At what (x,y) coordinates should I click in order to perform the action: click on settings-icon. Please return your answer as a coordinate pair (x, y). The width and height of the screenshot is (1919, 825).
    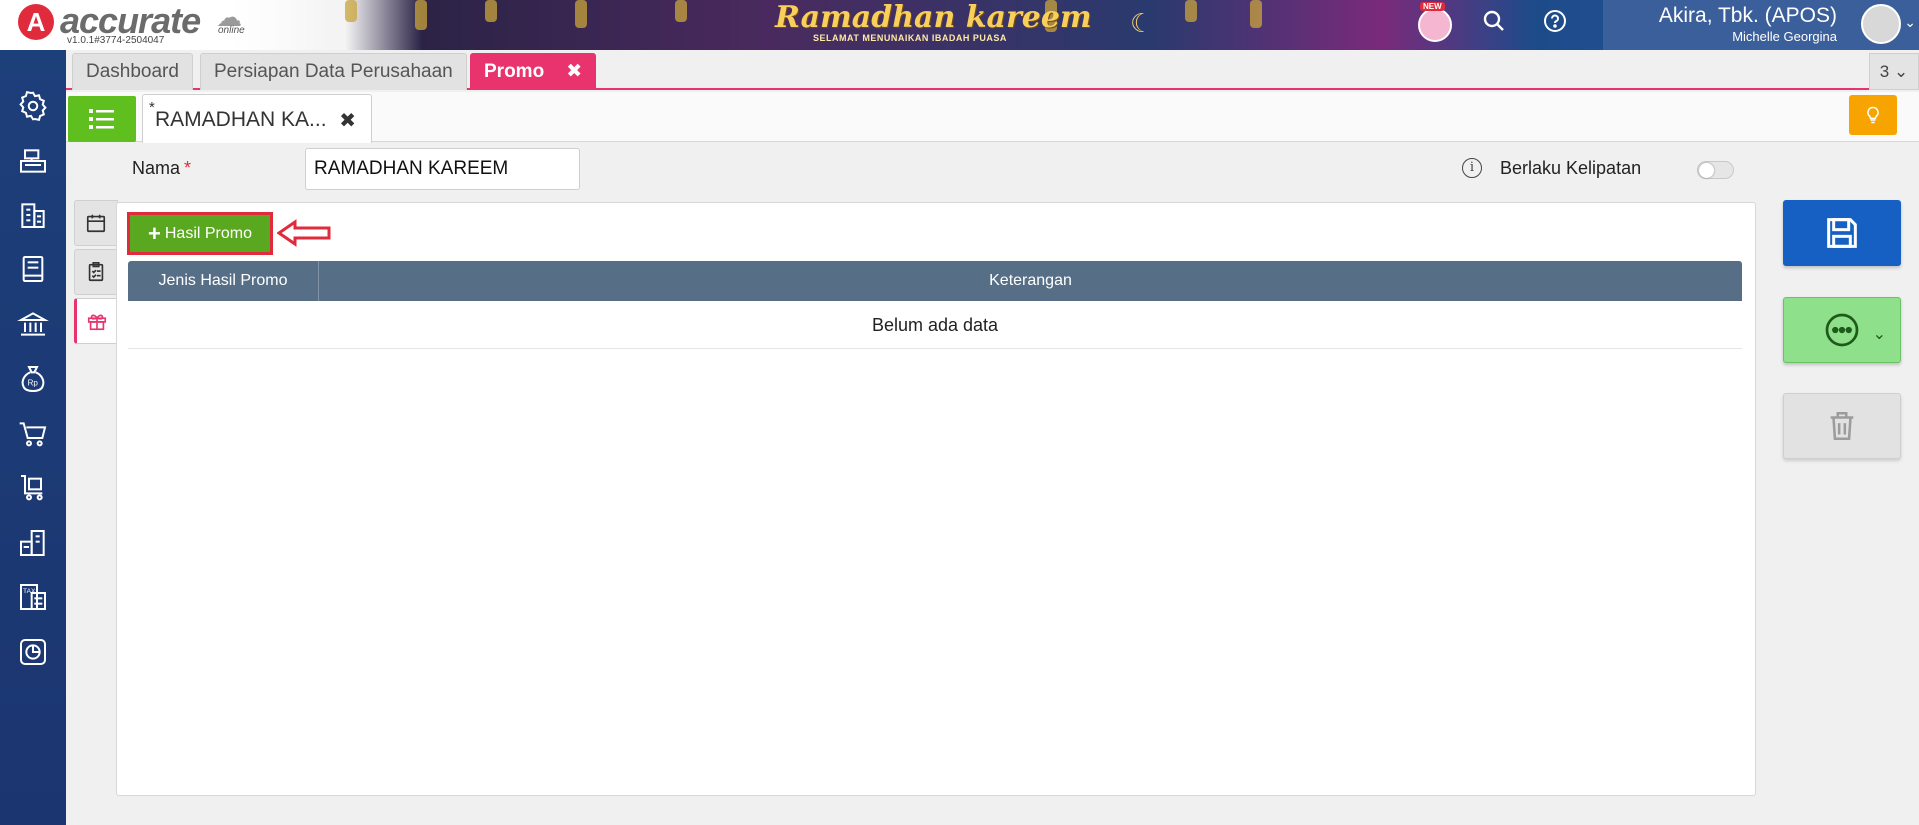
    Looking at the image, I should click on (33, 106).